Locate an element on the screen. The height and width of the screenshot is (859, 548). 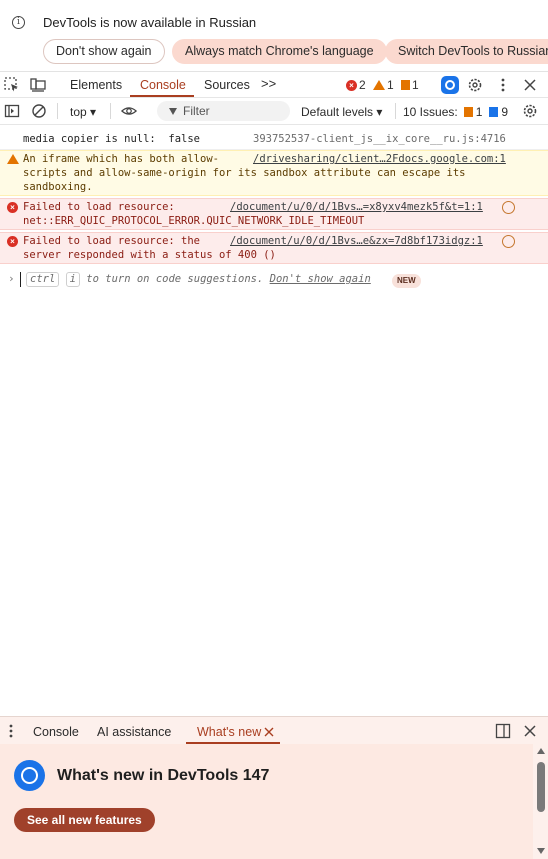
whats-new-title: What's new in DevTools 147 is located at coordinates (163, 775).